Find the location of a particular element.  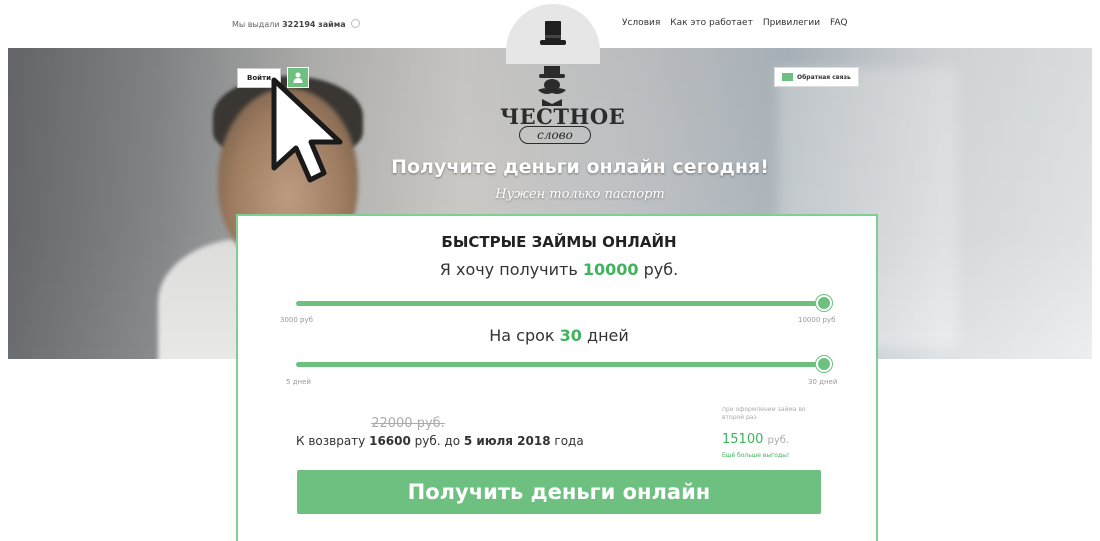

calculator-title: БЫСТРЫЕ ЗАЙМЫ ОНЛАЙН is located at coordinates (559, 242).